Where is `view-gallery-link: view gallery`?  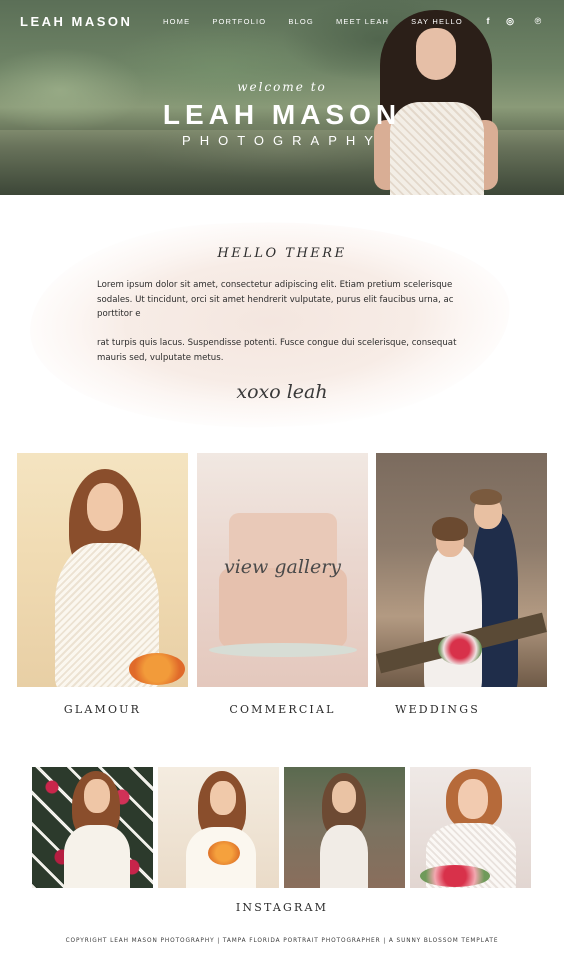
view-gallery-link: view gallery is located at coordinates (282, 567).